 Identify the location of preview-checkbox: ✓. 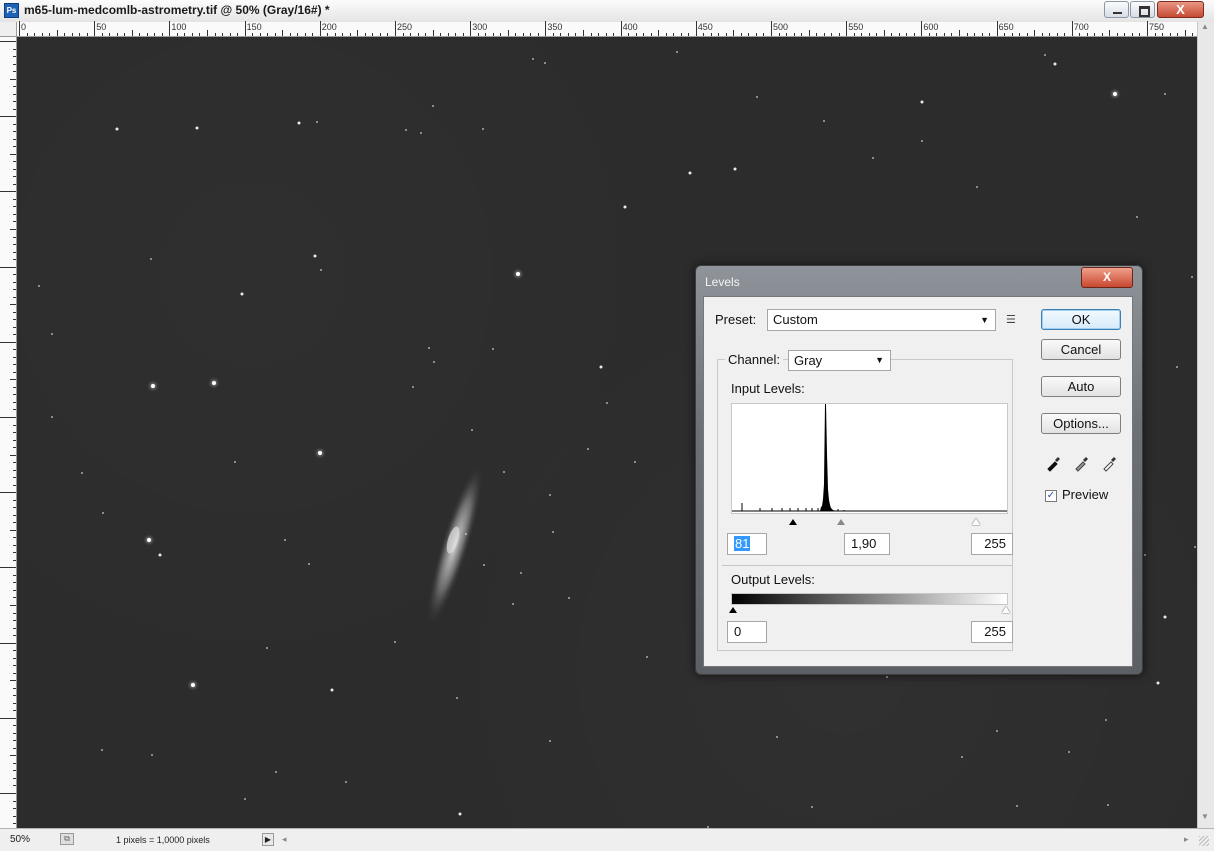
(1051, 496).